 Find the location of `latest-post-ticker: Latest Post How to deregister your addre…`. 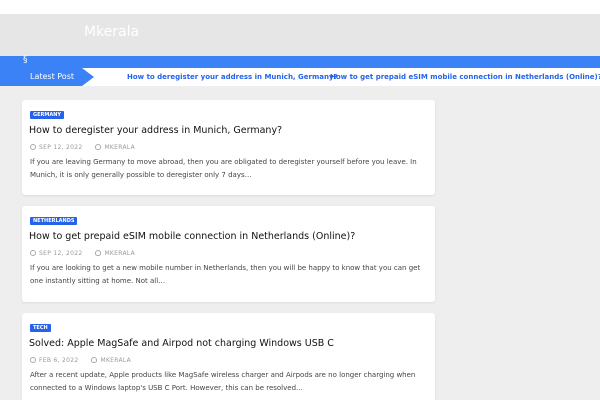

latest-post-ticker: Latest Post How to deregister your addre… is located at coordinates (300, 77).